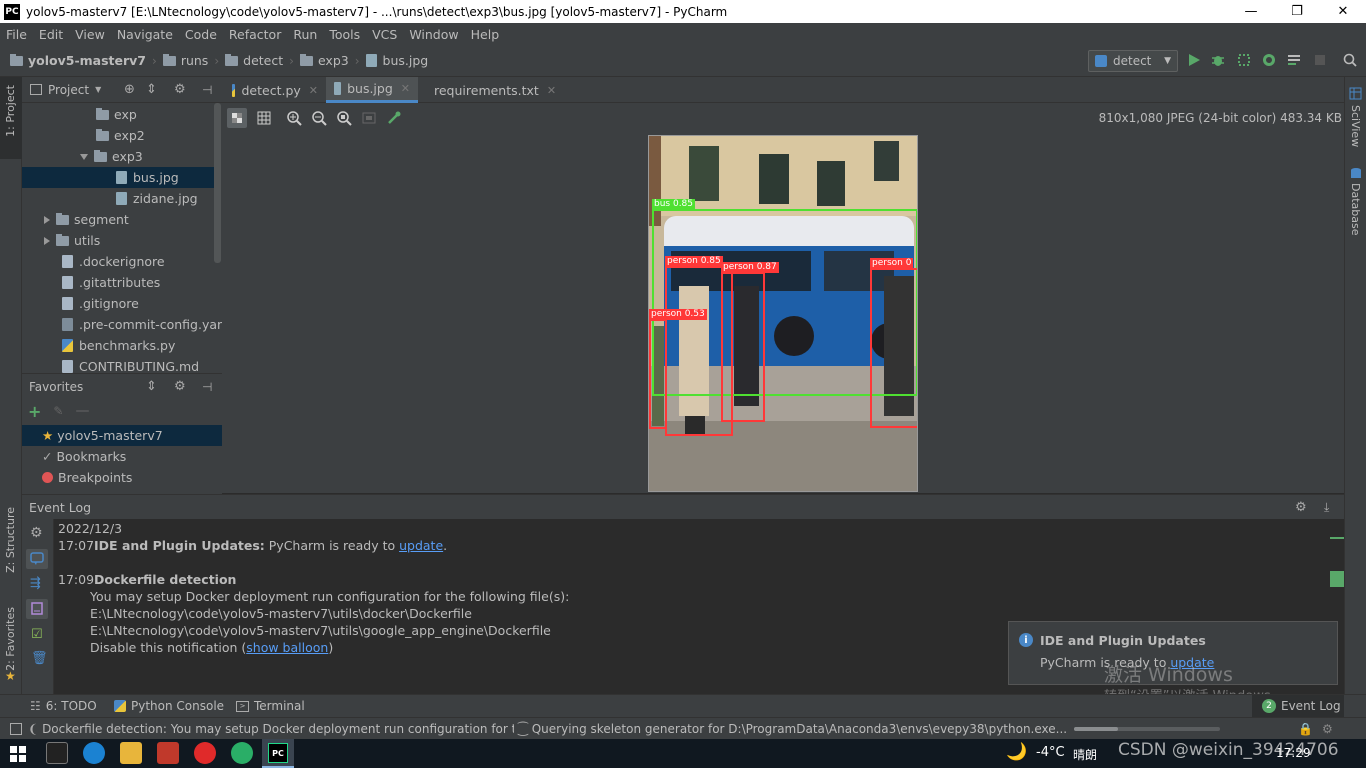 The width and height of the screenshot is (1366, 768). Describe the element at coordinates (10, 540) in the screenshot. I see `tool-window-structure: Z: Structure` at that location.